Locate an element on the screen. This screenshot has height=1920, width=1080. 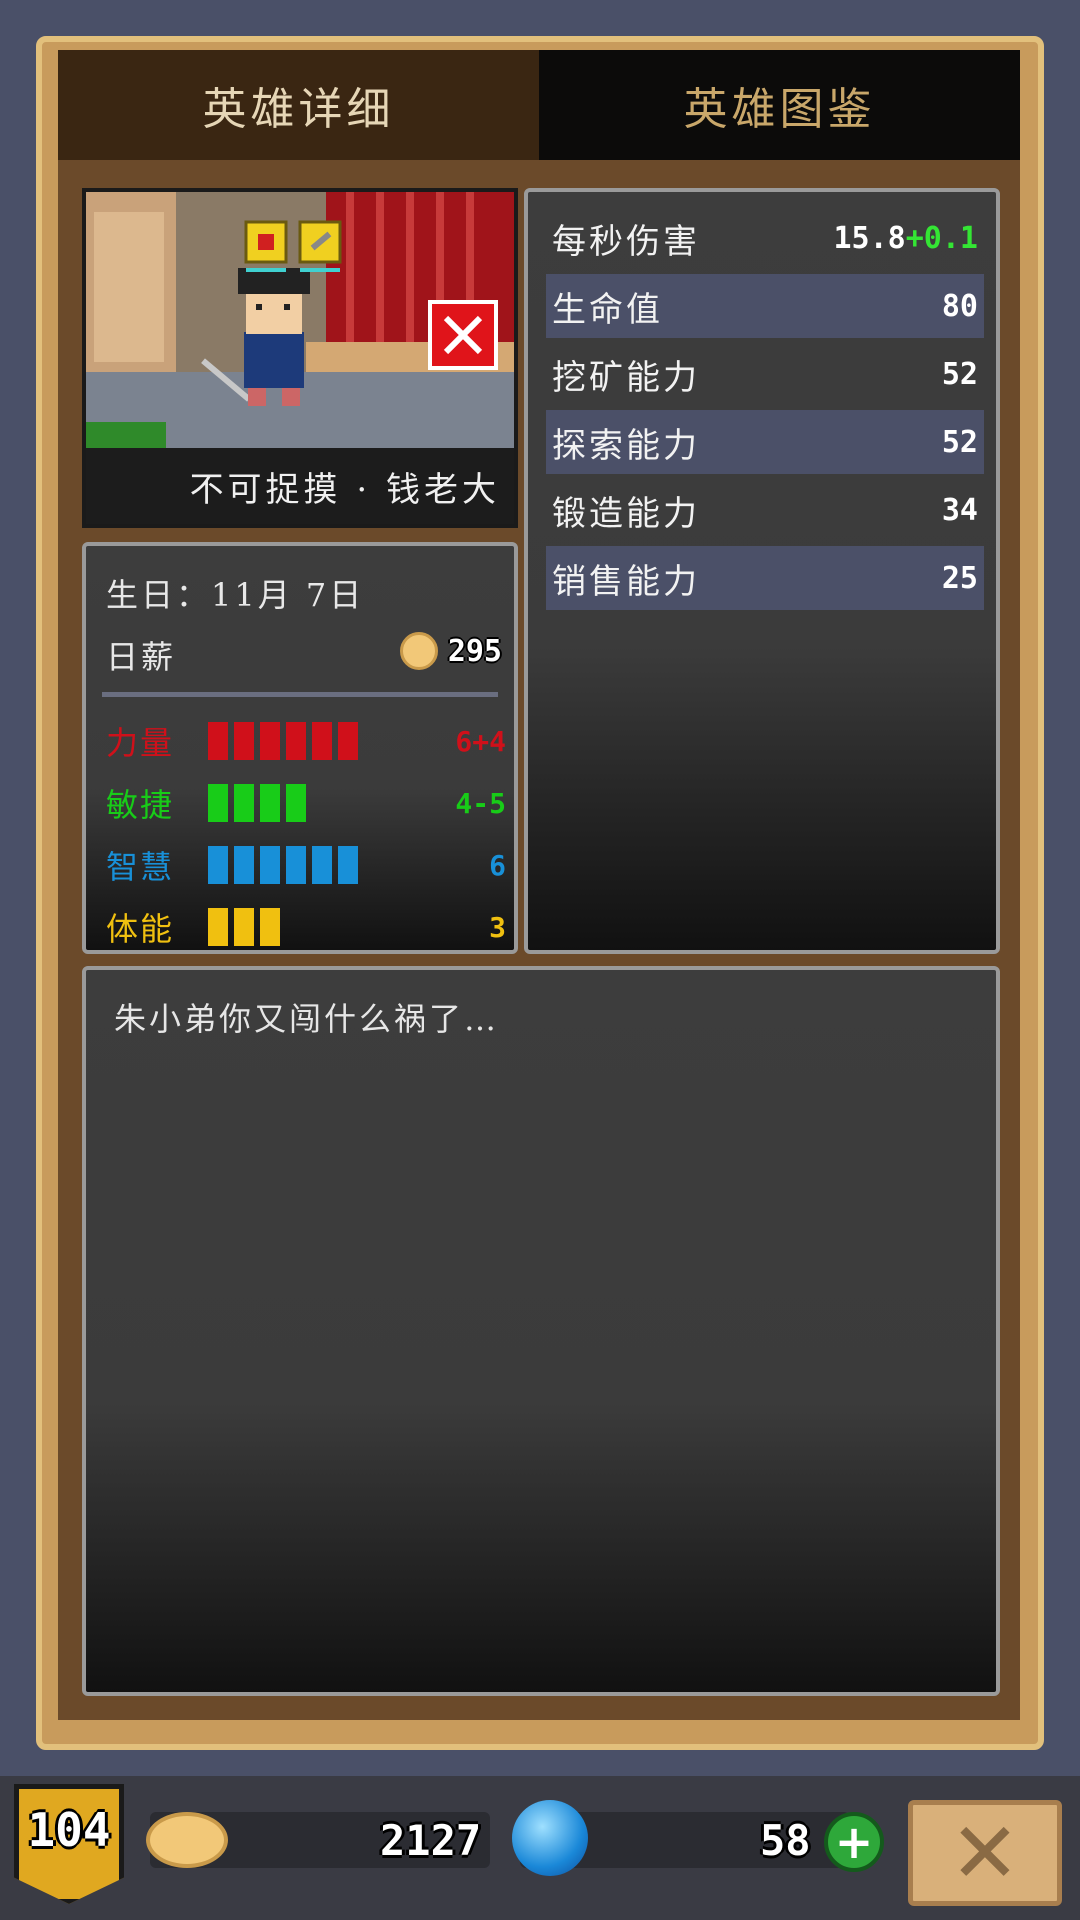
attribute-value: 6 is located at coordinates (497, 865).